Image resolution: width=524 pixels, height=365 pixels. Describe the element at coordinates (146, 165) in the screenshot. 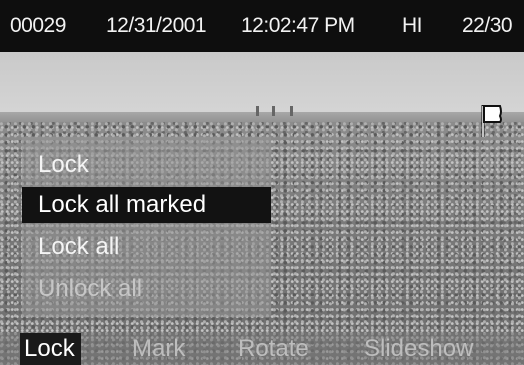

I see `menu-item-lock: Lock` at that location.